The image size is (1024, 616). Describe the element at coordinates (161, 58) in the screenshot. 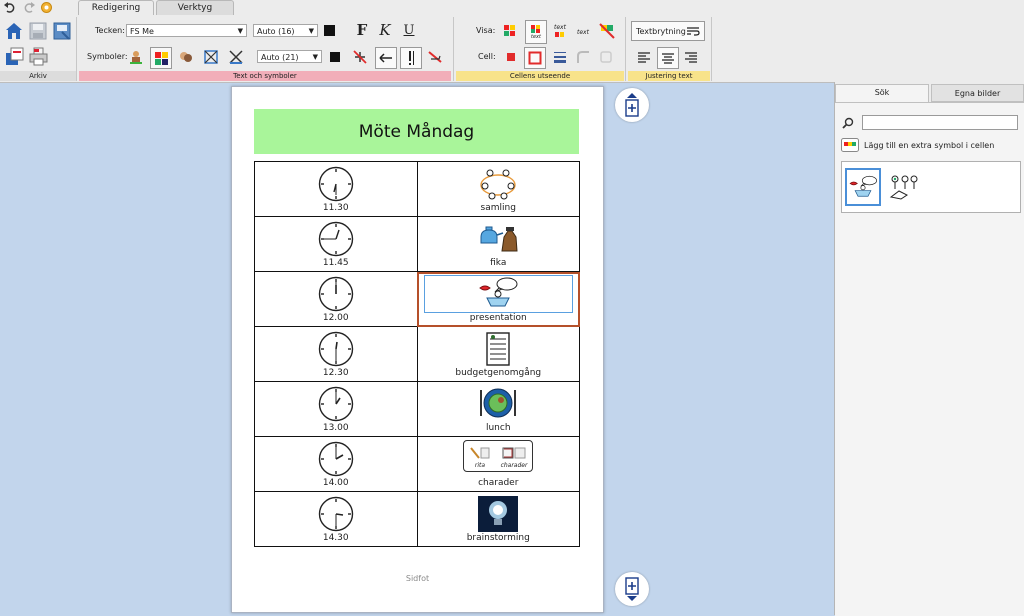

I see `symbol-color-icon` at that location.